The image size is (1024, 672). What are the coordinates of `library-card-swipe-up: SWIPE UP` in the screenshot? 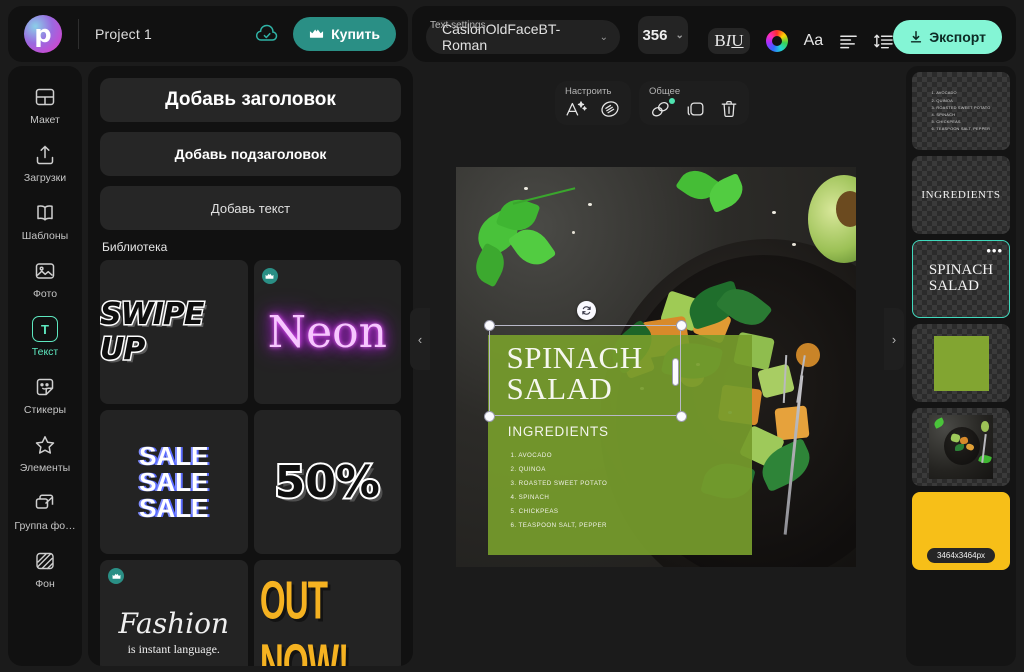 It's located at (174, 332).